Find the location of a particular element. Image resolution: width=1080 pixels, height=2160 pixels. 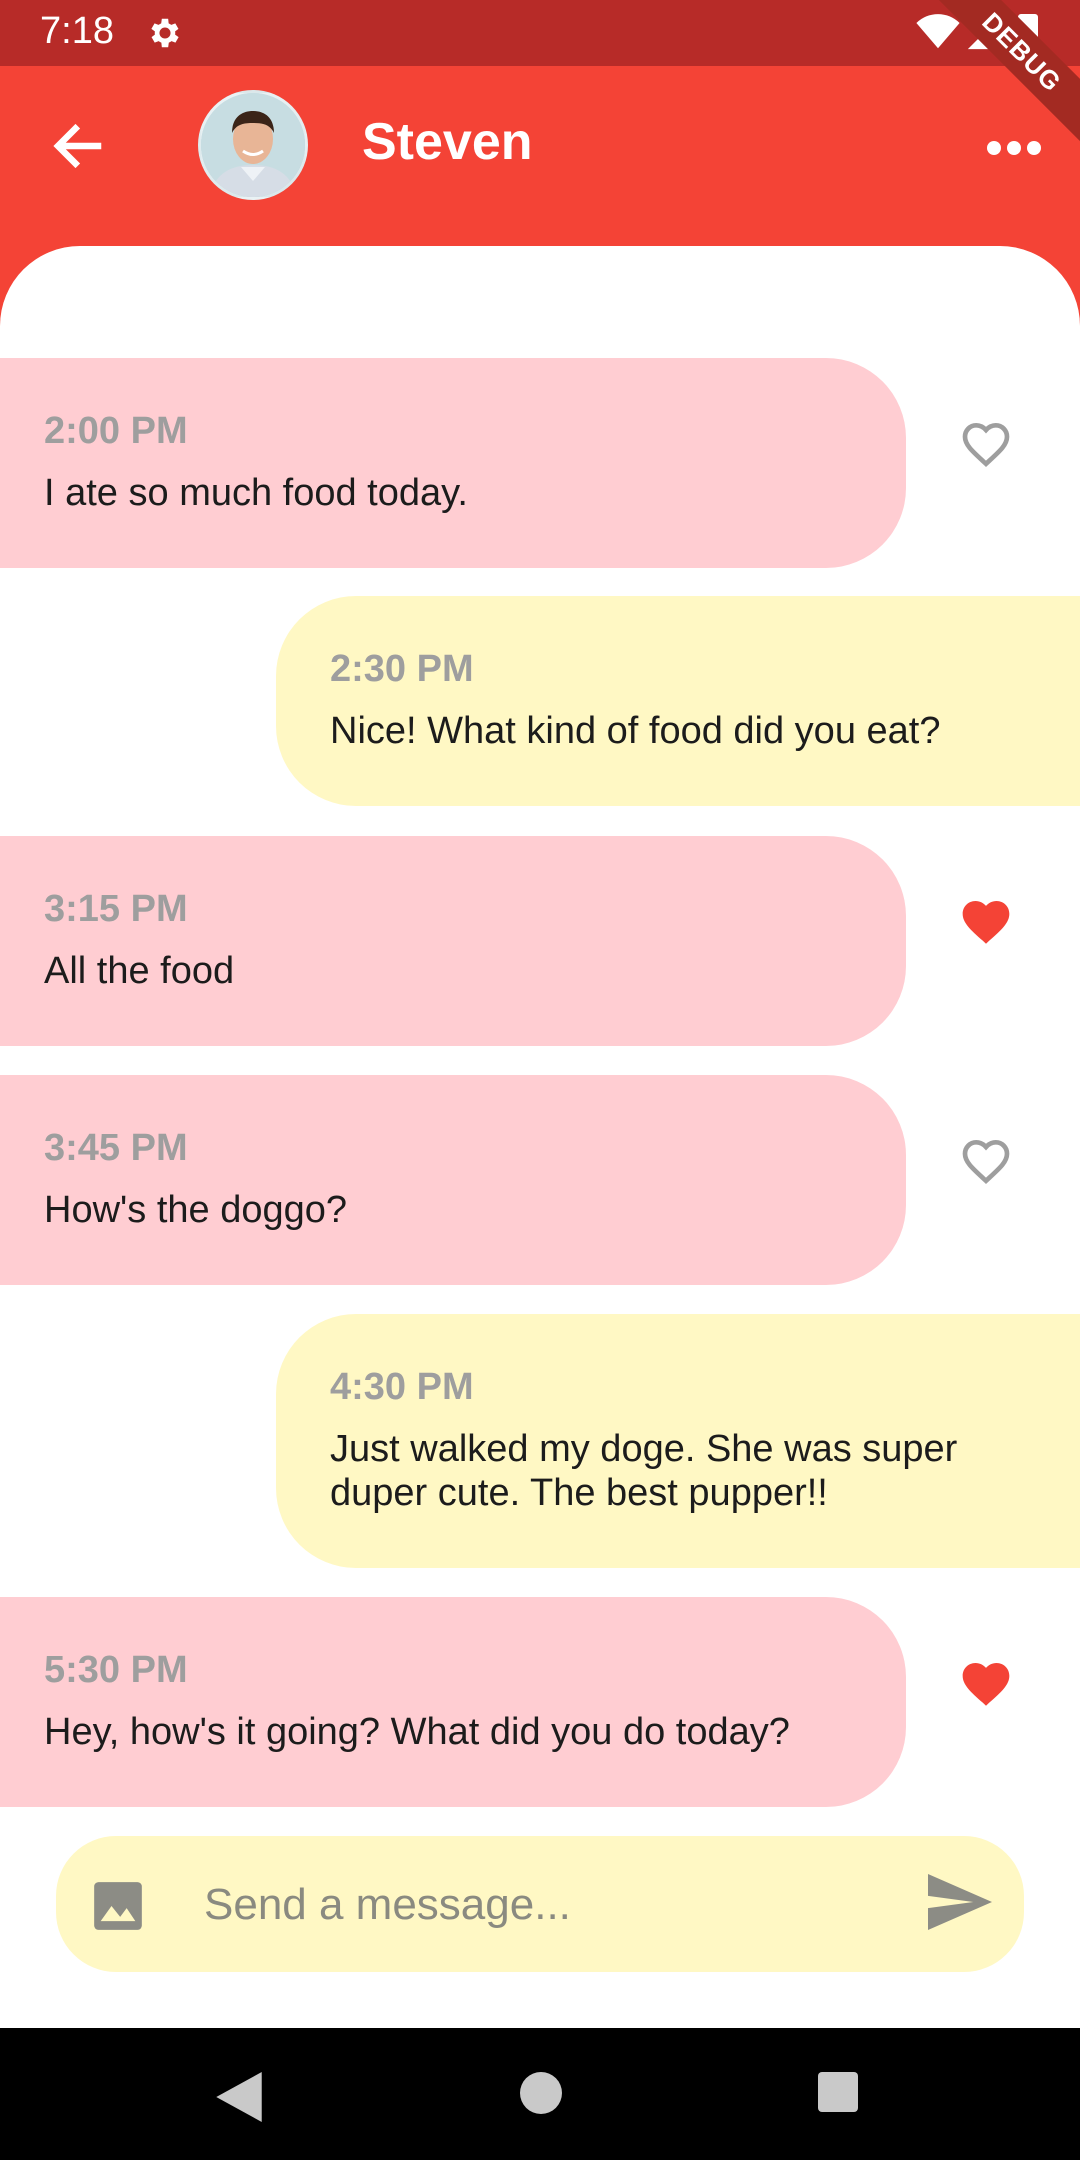

status-time: 7:18 is located at coordinates (77, 31).